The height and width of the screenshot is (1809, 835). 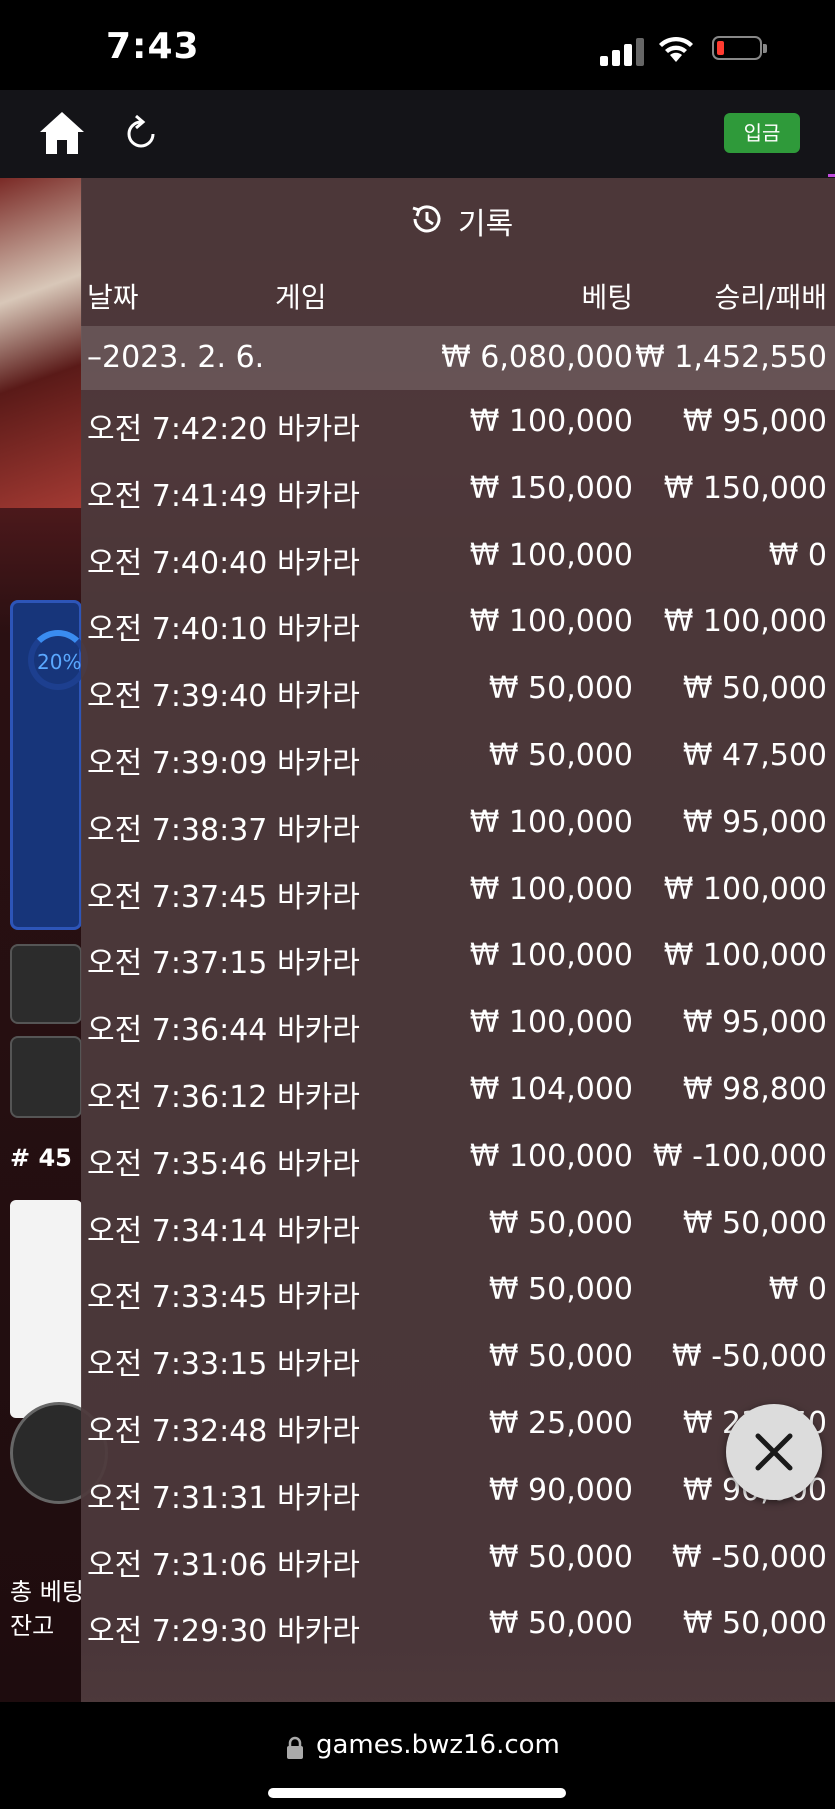 What do you see at coordinates (551, 488) in the screenshot?
I see `row-bet: ₩ 150,000` at bounding box center [551, 488].